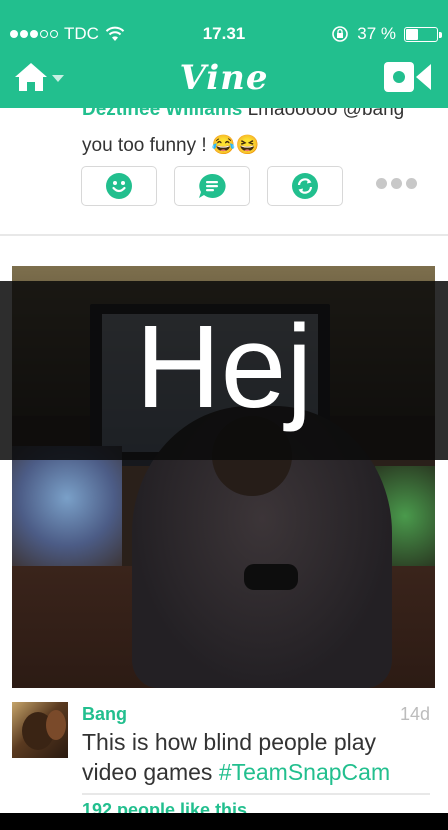  Describe the element at coordinates (224, 235) in the screenshot. I see `post-divider` at that location.